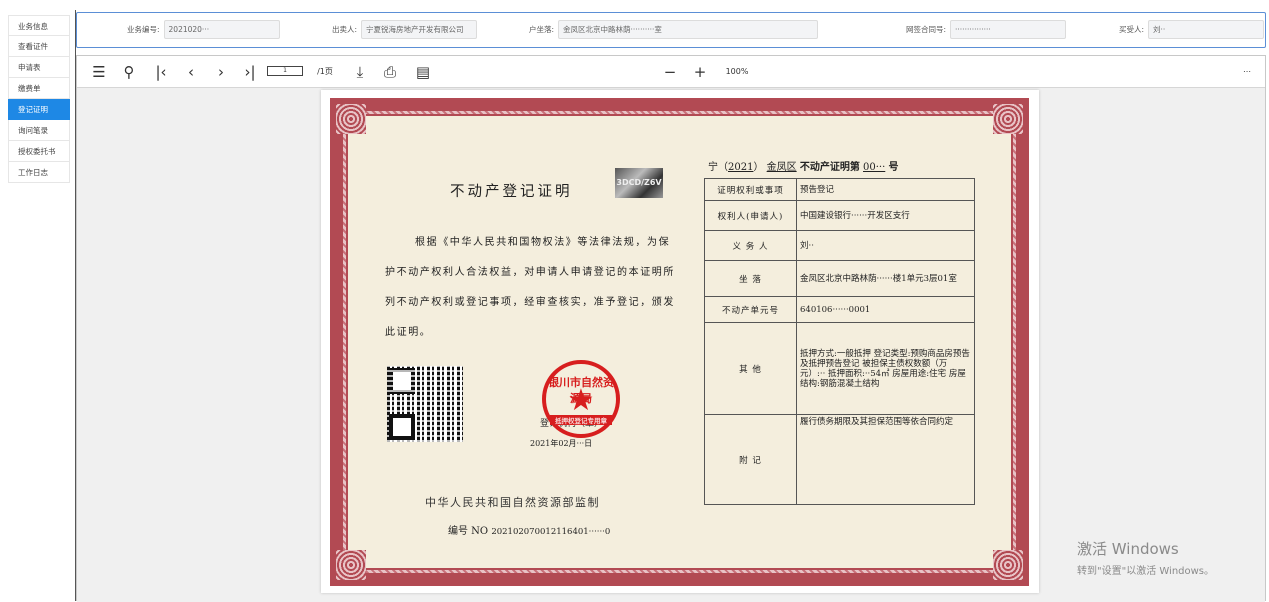 Image resolution: width=1269 pixels, height=602 pixels. I want to click on table-row: 证明权利或事项 预告登记, so click(839, 189).